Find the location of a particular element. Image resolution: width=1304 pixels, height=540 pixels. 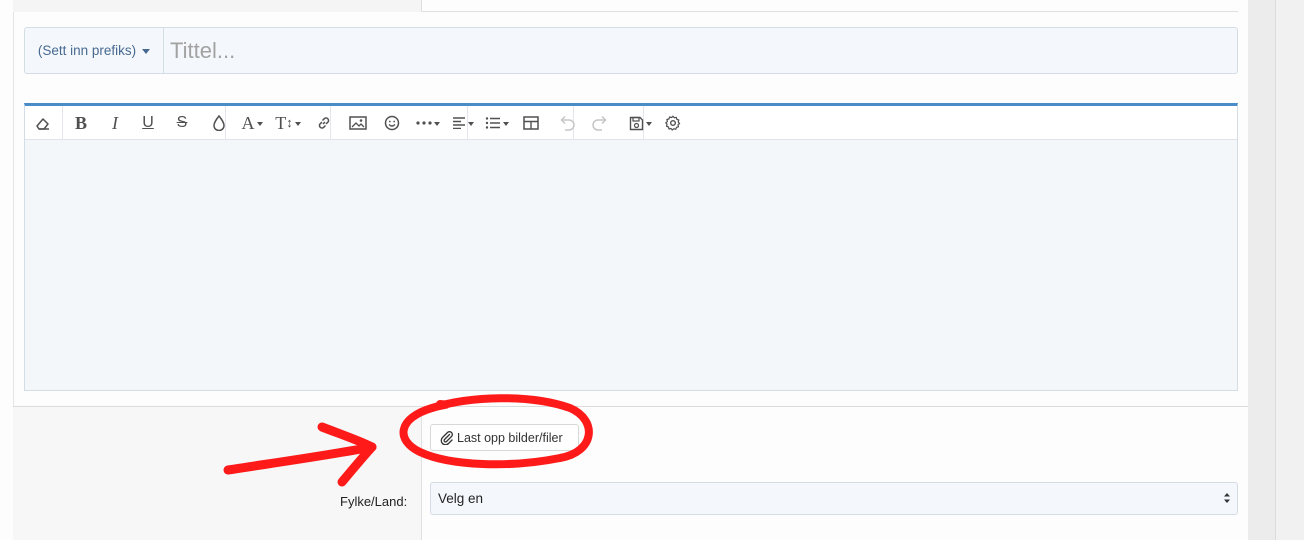

redo-icon is located at coordinates (600, 123).